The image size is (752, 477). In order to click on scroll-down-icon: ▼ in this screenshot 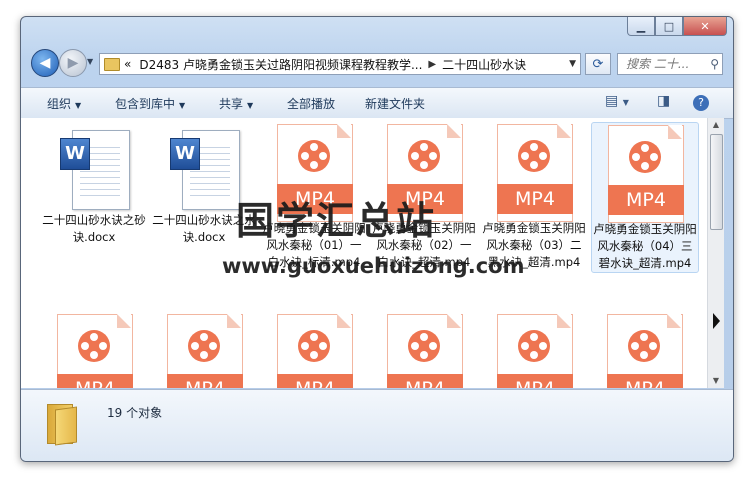, I will do `click(716, 381)`.